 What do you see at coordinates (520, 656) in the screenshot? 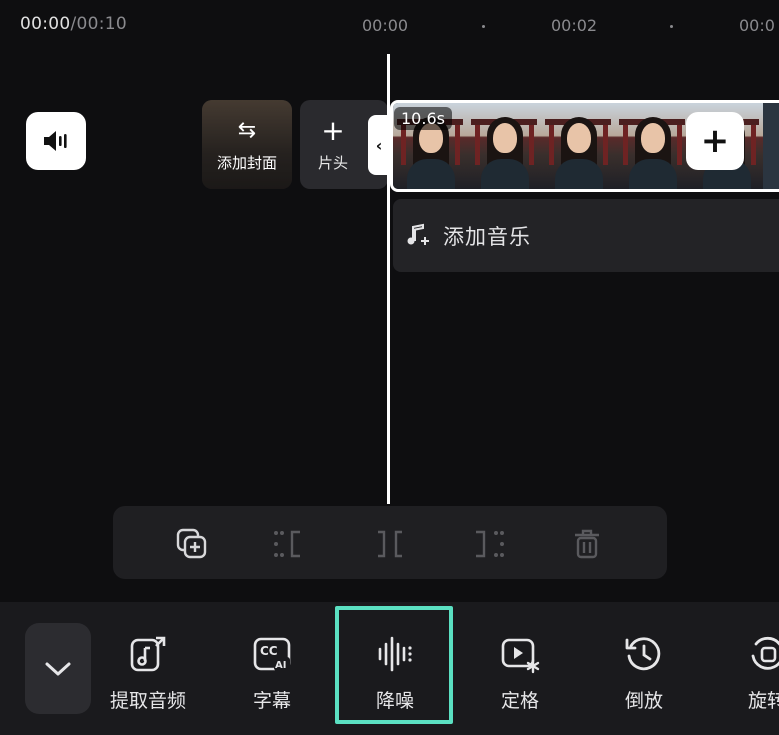
I see `freeze-frame-icon` at bounding box center [520, 656].